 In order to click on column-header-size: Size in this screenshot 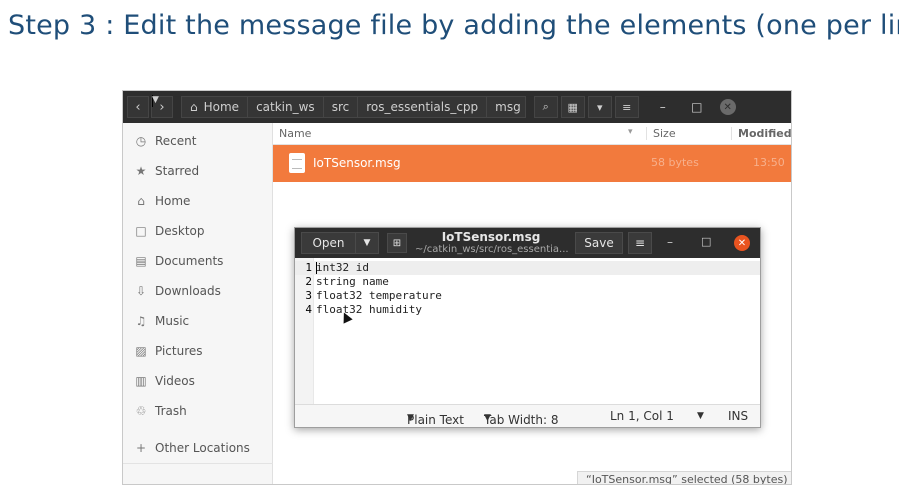, I will do `click(661, 133)`.